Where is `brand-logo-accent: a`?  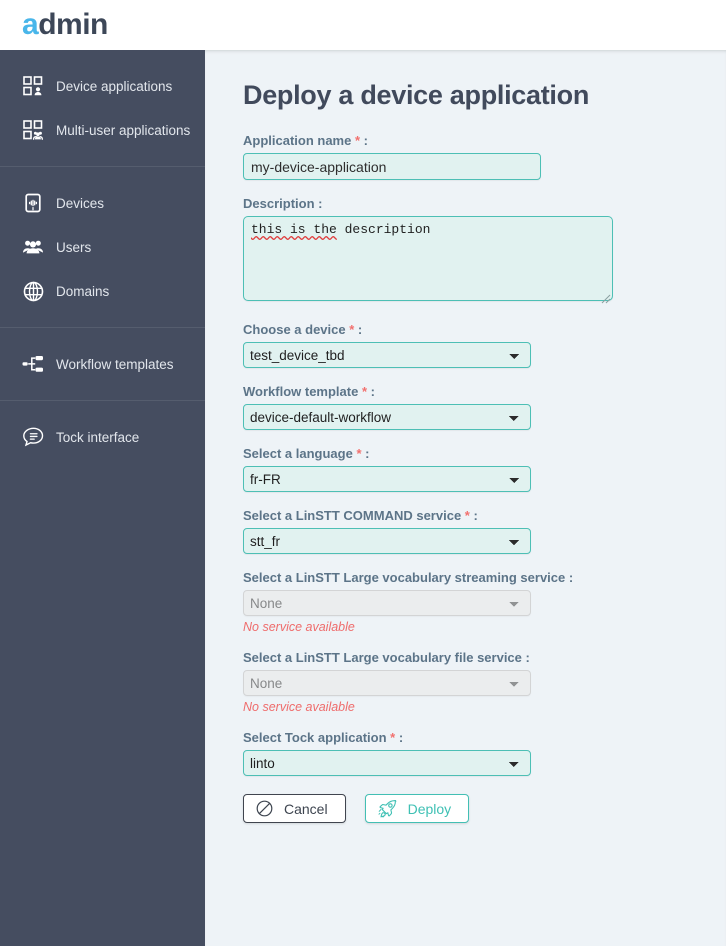
brand-logo-accent: a is located at coordinates (30, 24).